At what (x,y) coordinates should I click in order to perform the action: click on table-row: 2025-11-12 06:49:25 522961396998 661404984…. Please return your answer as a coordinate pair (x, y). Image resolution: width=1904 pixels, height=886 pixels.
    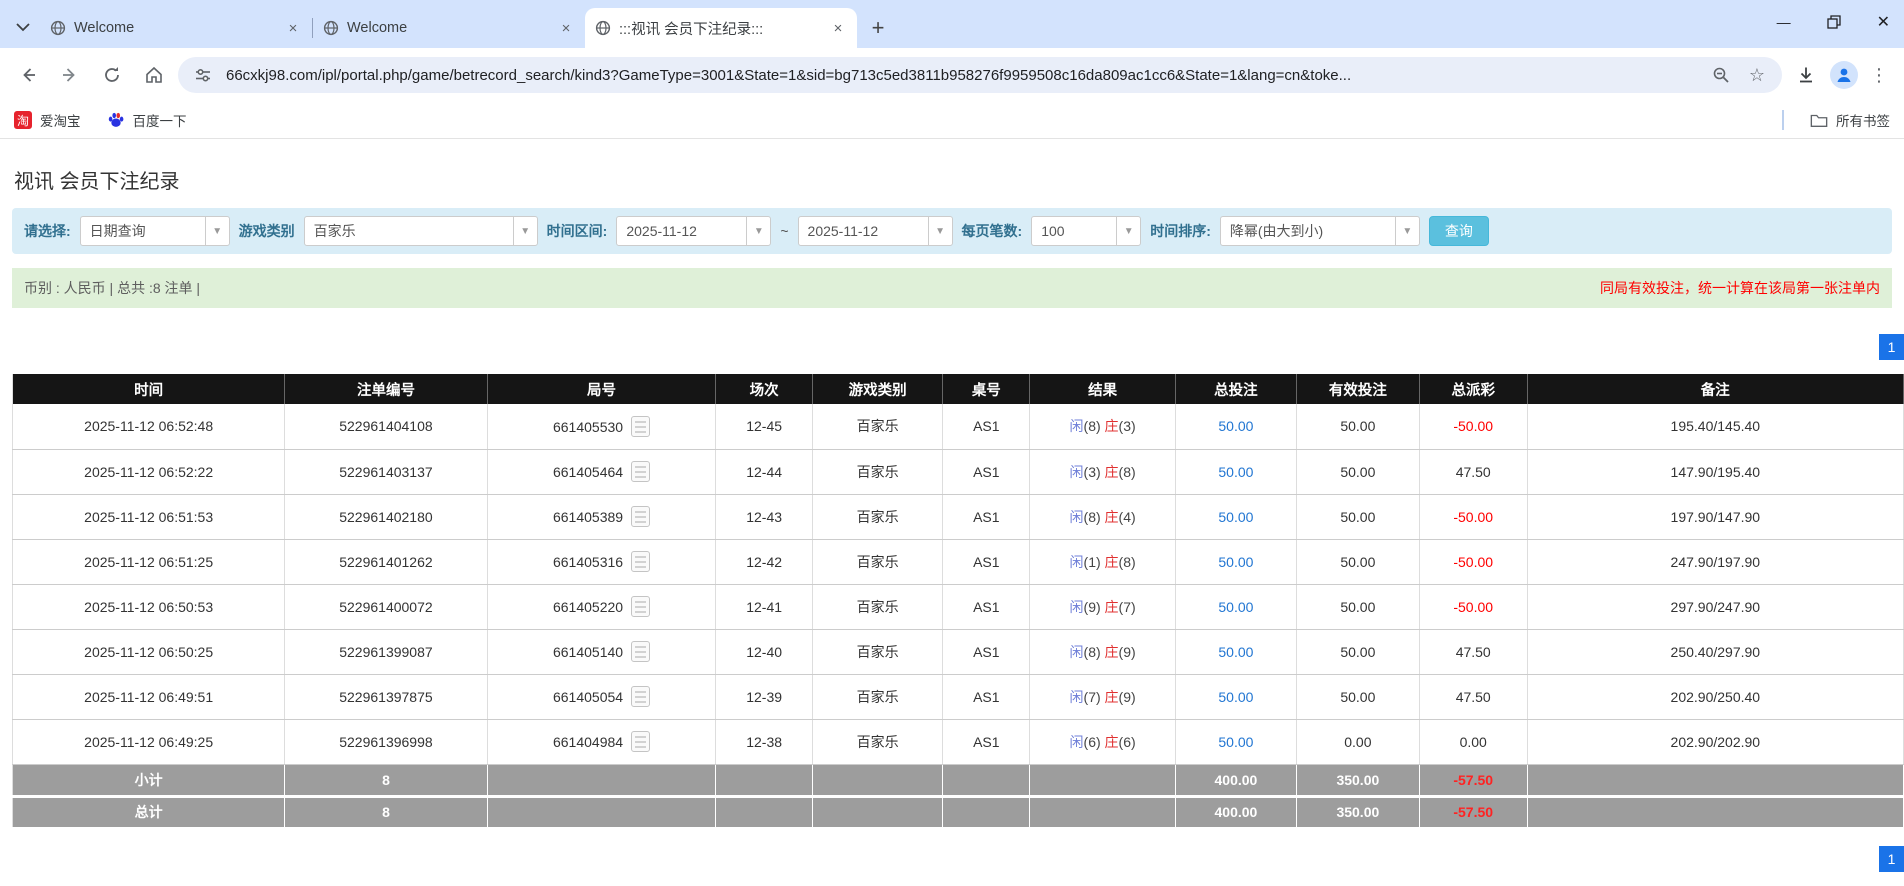
    Looking at the image, I should click on (957, 742).